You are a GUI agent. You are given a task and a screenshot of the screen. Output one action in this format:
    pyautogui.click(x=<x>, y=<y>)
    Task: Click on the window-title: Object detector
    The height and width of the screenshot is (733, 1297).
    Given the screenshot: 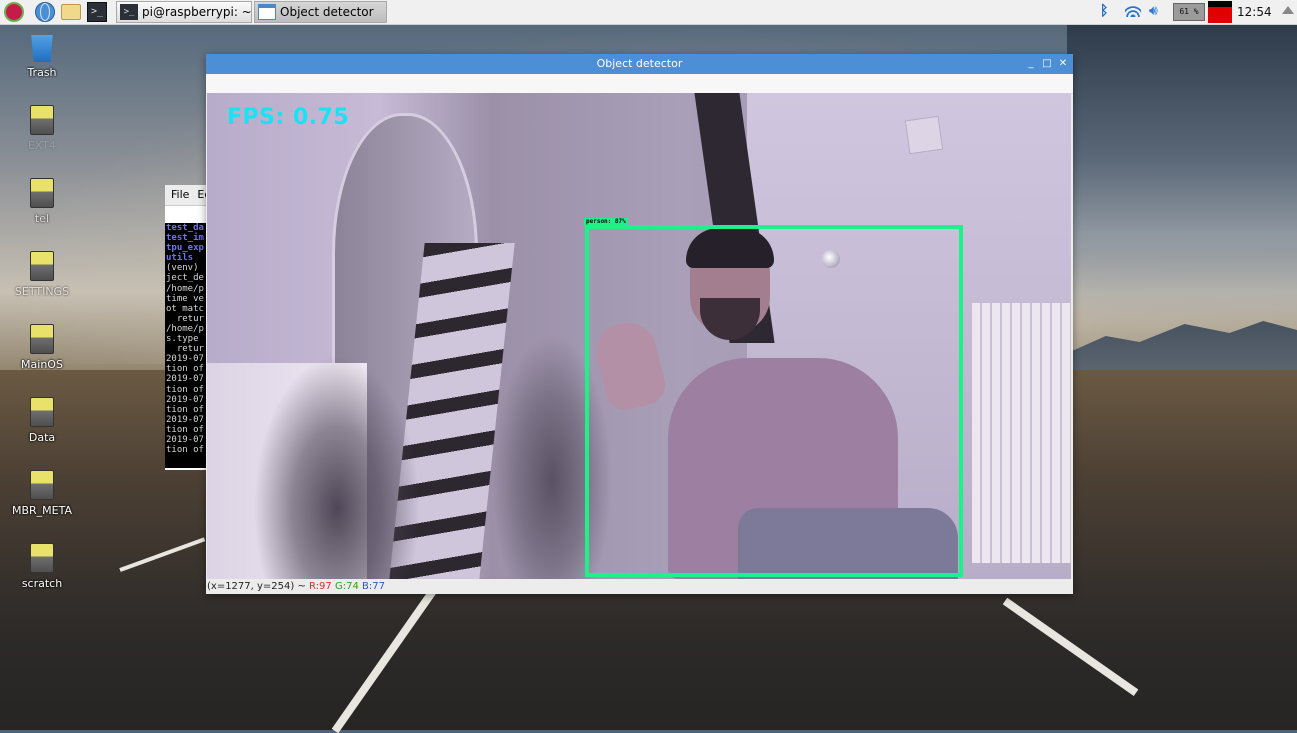 What is the action you would take?
    pyautogui.click(x=639, y=63)
    